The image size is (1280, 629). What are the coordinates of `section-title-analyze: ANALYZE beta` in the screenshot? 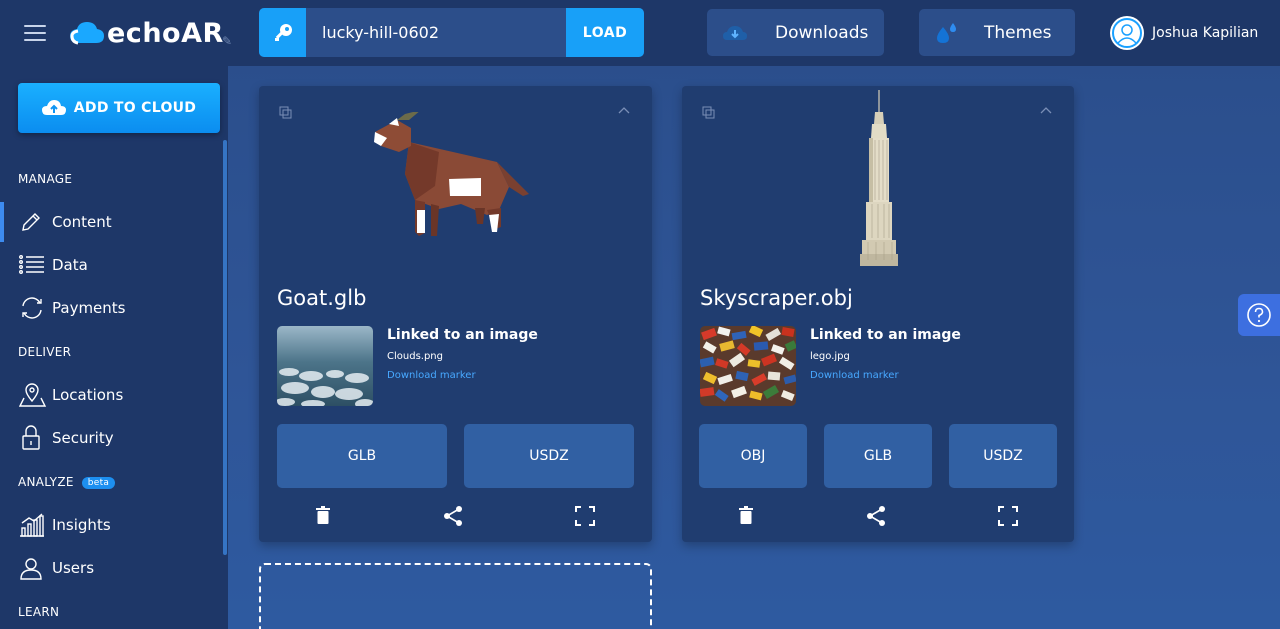 It's located at (67, 482).